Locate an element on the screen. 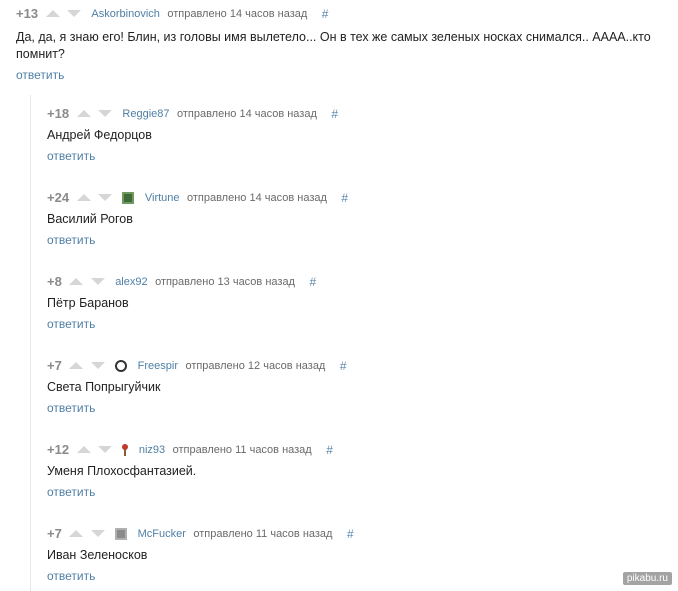 This screenshot has height=591, width=678. comment-rating: +13 is located at coordinates (27, 14).